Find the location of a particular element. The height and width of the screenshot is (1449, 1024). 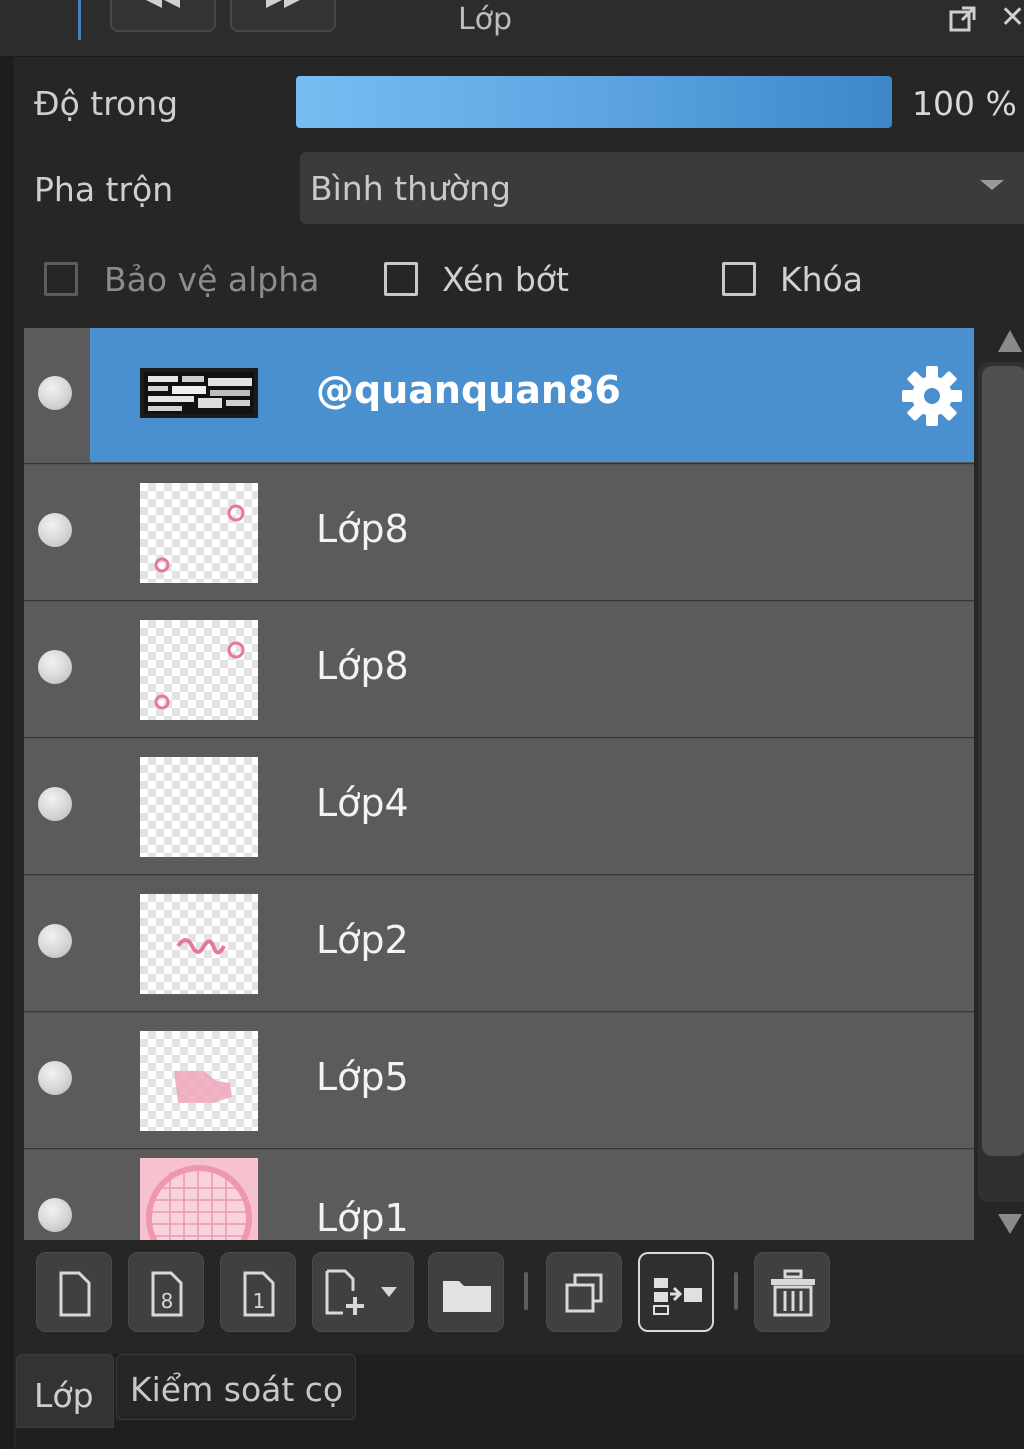

new-layer-button is located at coordinates (74, 1292).